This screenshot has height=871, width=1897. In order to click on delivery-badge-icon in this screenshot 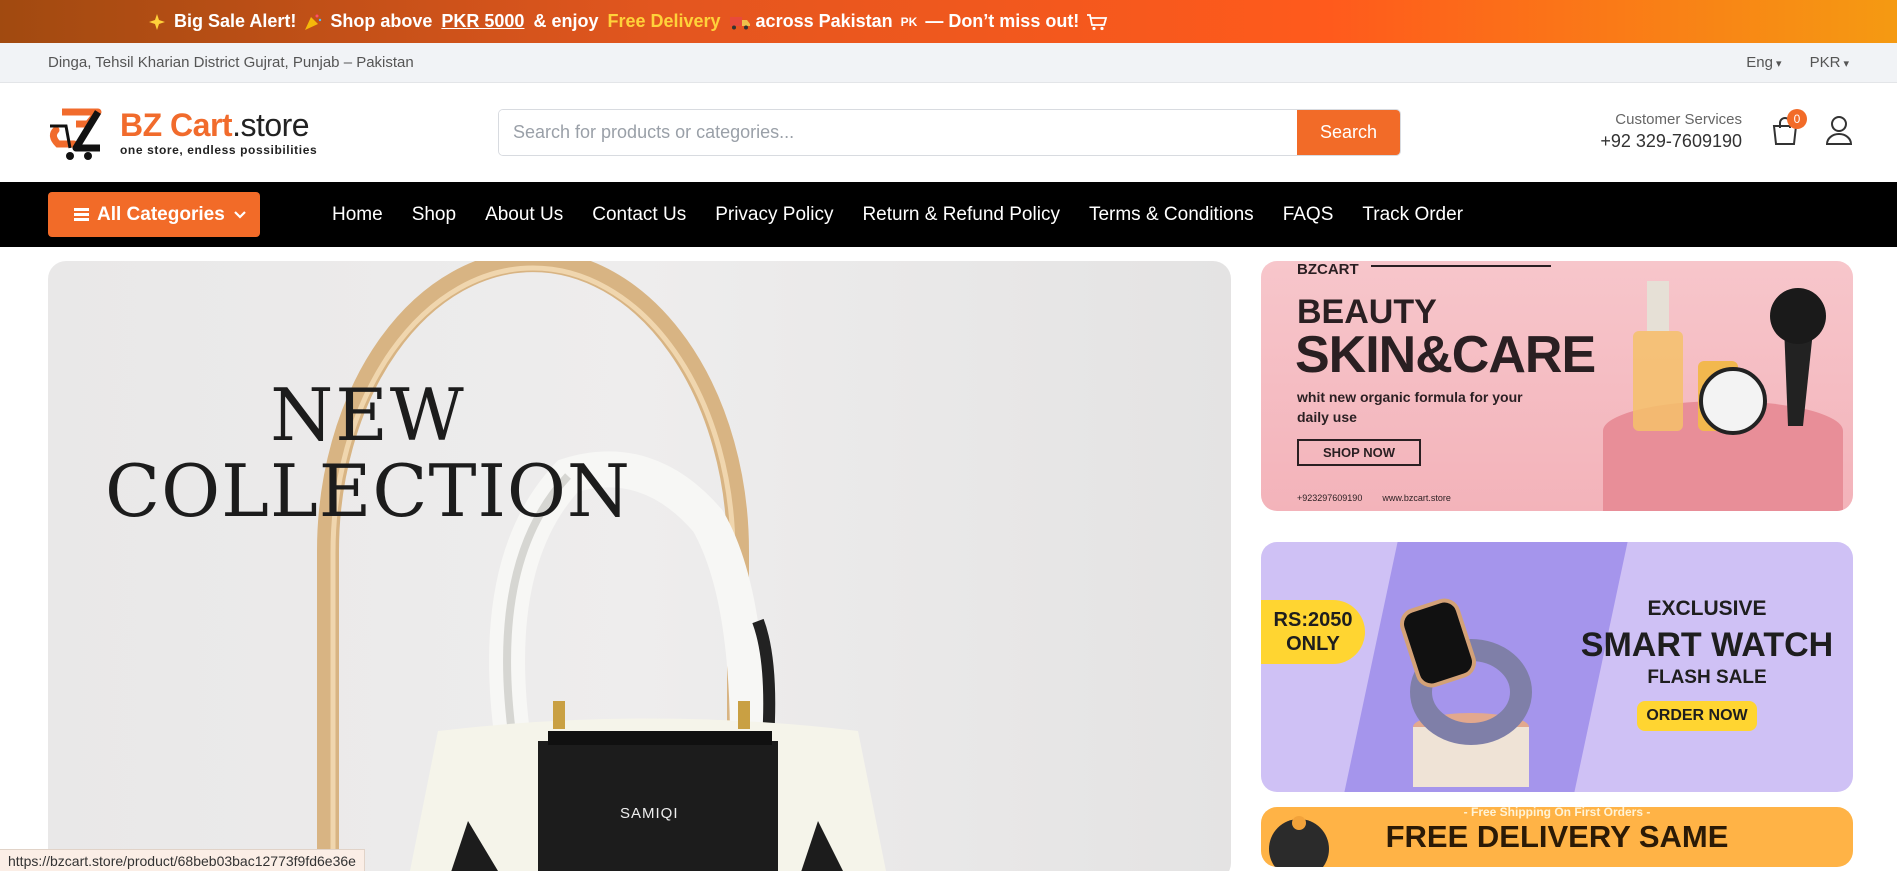, I will do `click(1299, 841)`.